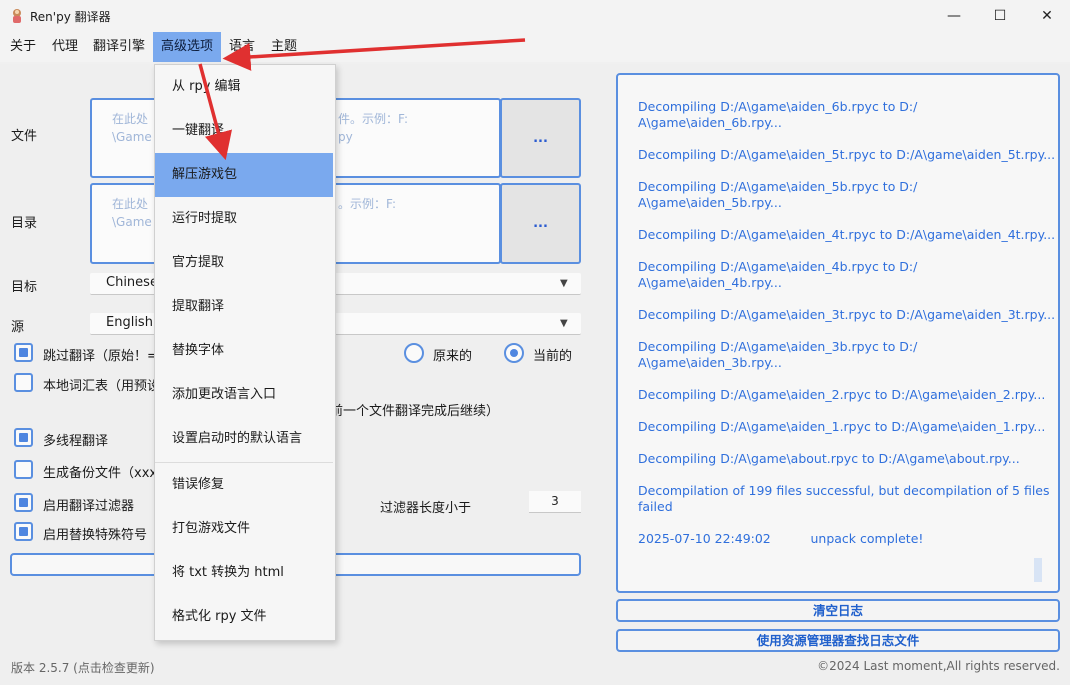 This screenshot has width=1070, height=685. What do you see at coordinates (1047, 16) in the screenshot?
I see `close-button: ✕` at bounding box center [1047, 16].